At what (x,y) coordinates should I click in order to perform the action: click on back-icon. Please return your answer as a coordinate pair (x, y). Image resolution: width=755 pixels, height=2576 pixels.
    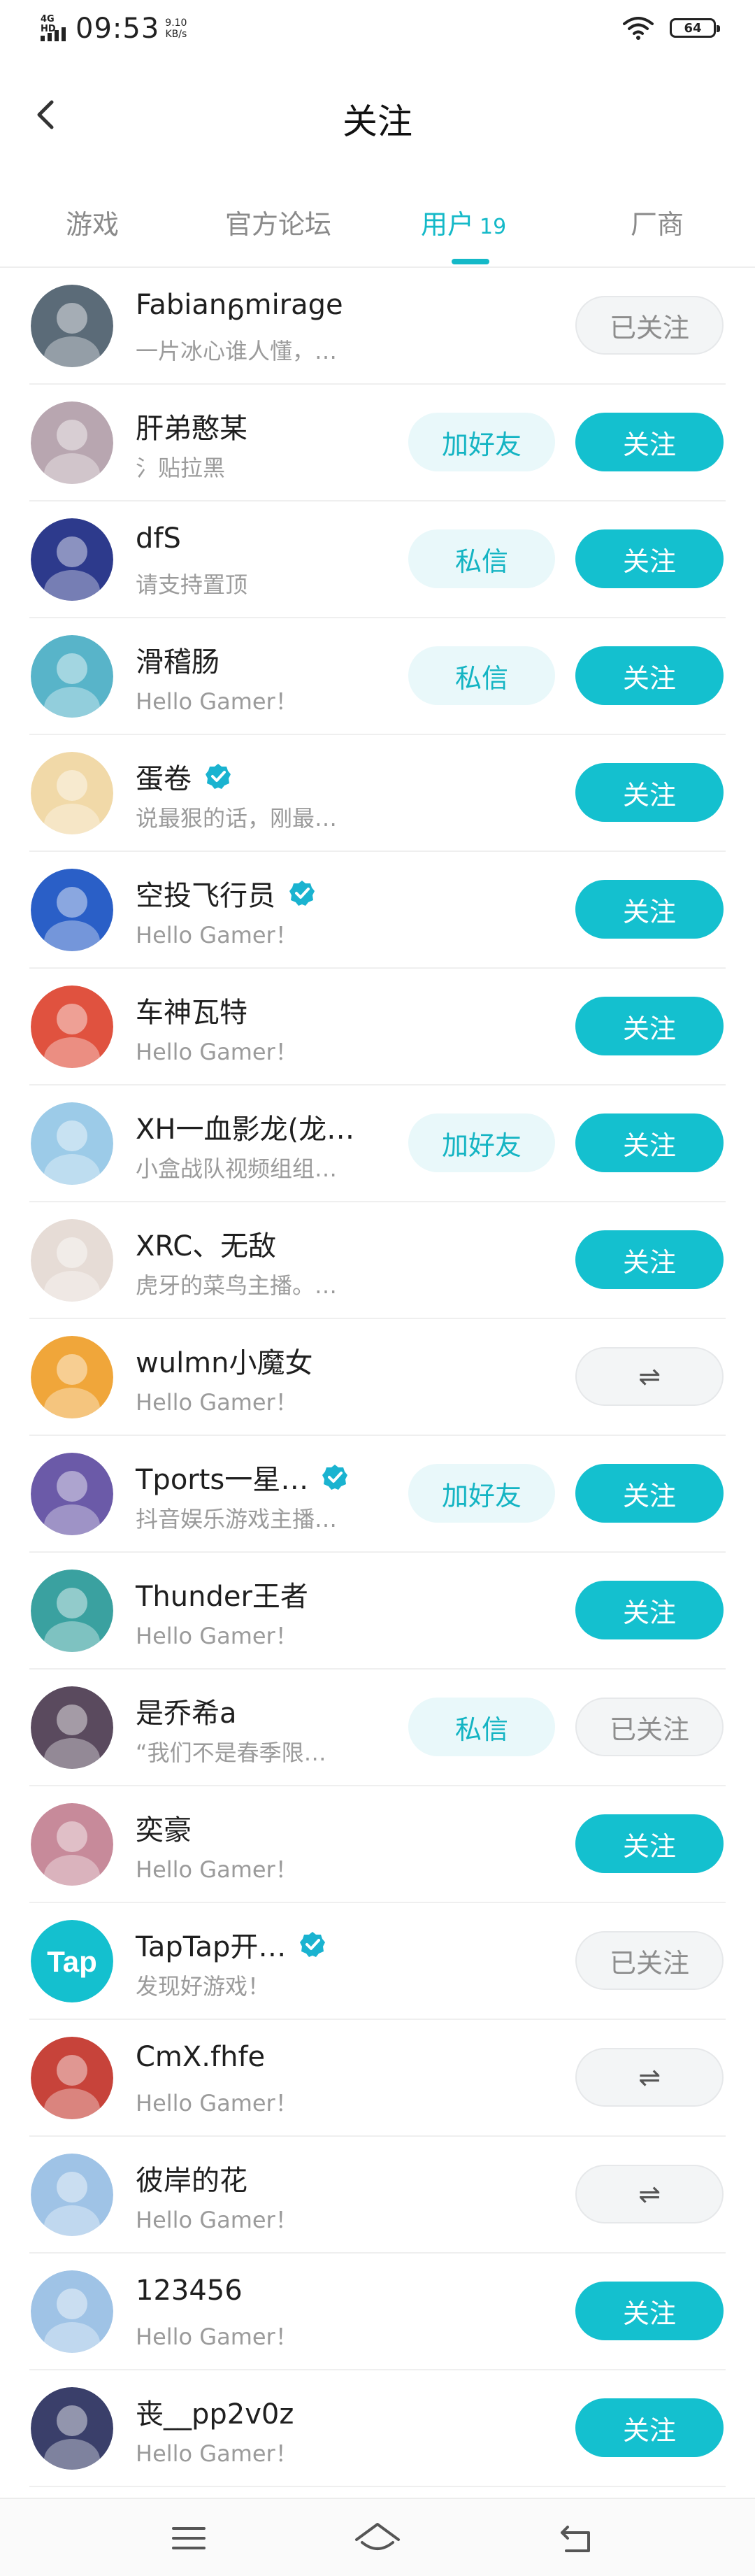
    Looking at the image, I should click on (576, 2538).